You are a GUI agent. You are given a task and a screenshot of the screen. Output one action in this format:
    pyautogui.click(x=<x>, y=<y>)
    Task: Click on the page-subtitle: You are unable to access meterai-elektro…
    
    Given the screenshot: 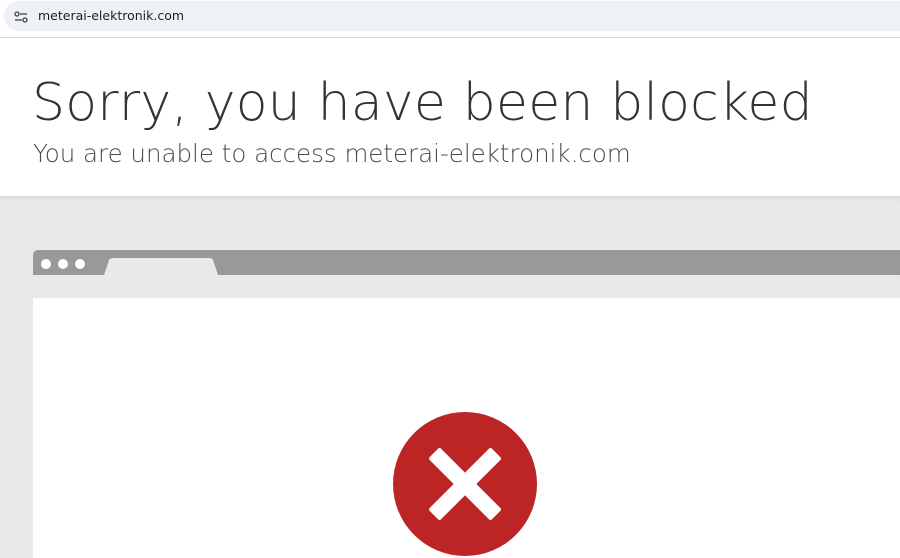 What is the action you would take?
    pyautogui.click(x=332, y=153)
    